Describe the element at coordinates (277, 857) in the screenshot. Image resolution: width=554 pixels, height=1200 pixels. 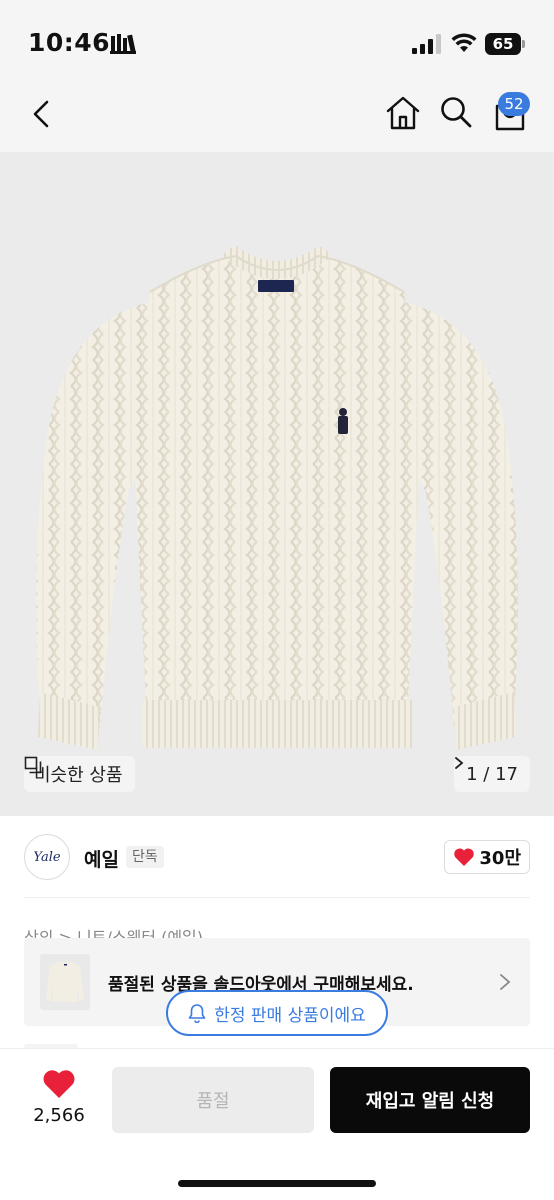
I see `brand-row: Yale 예일 단독 30만` at that location.